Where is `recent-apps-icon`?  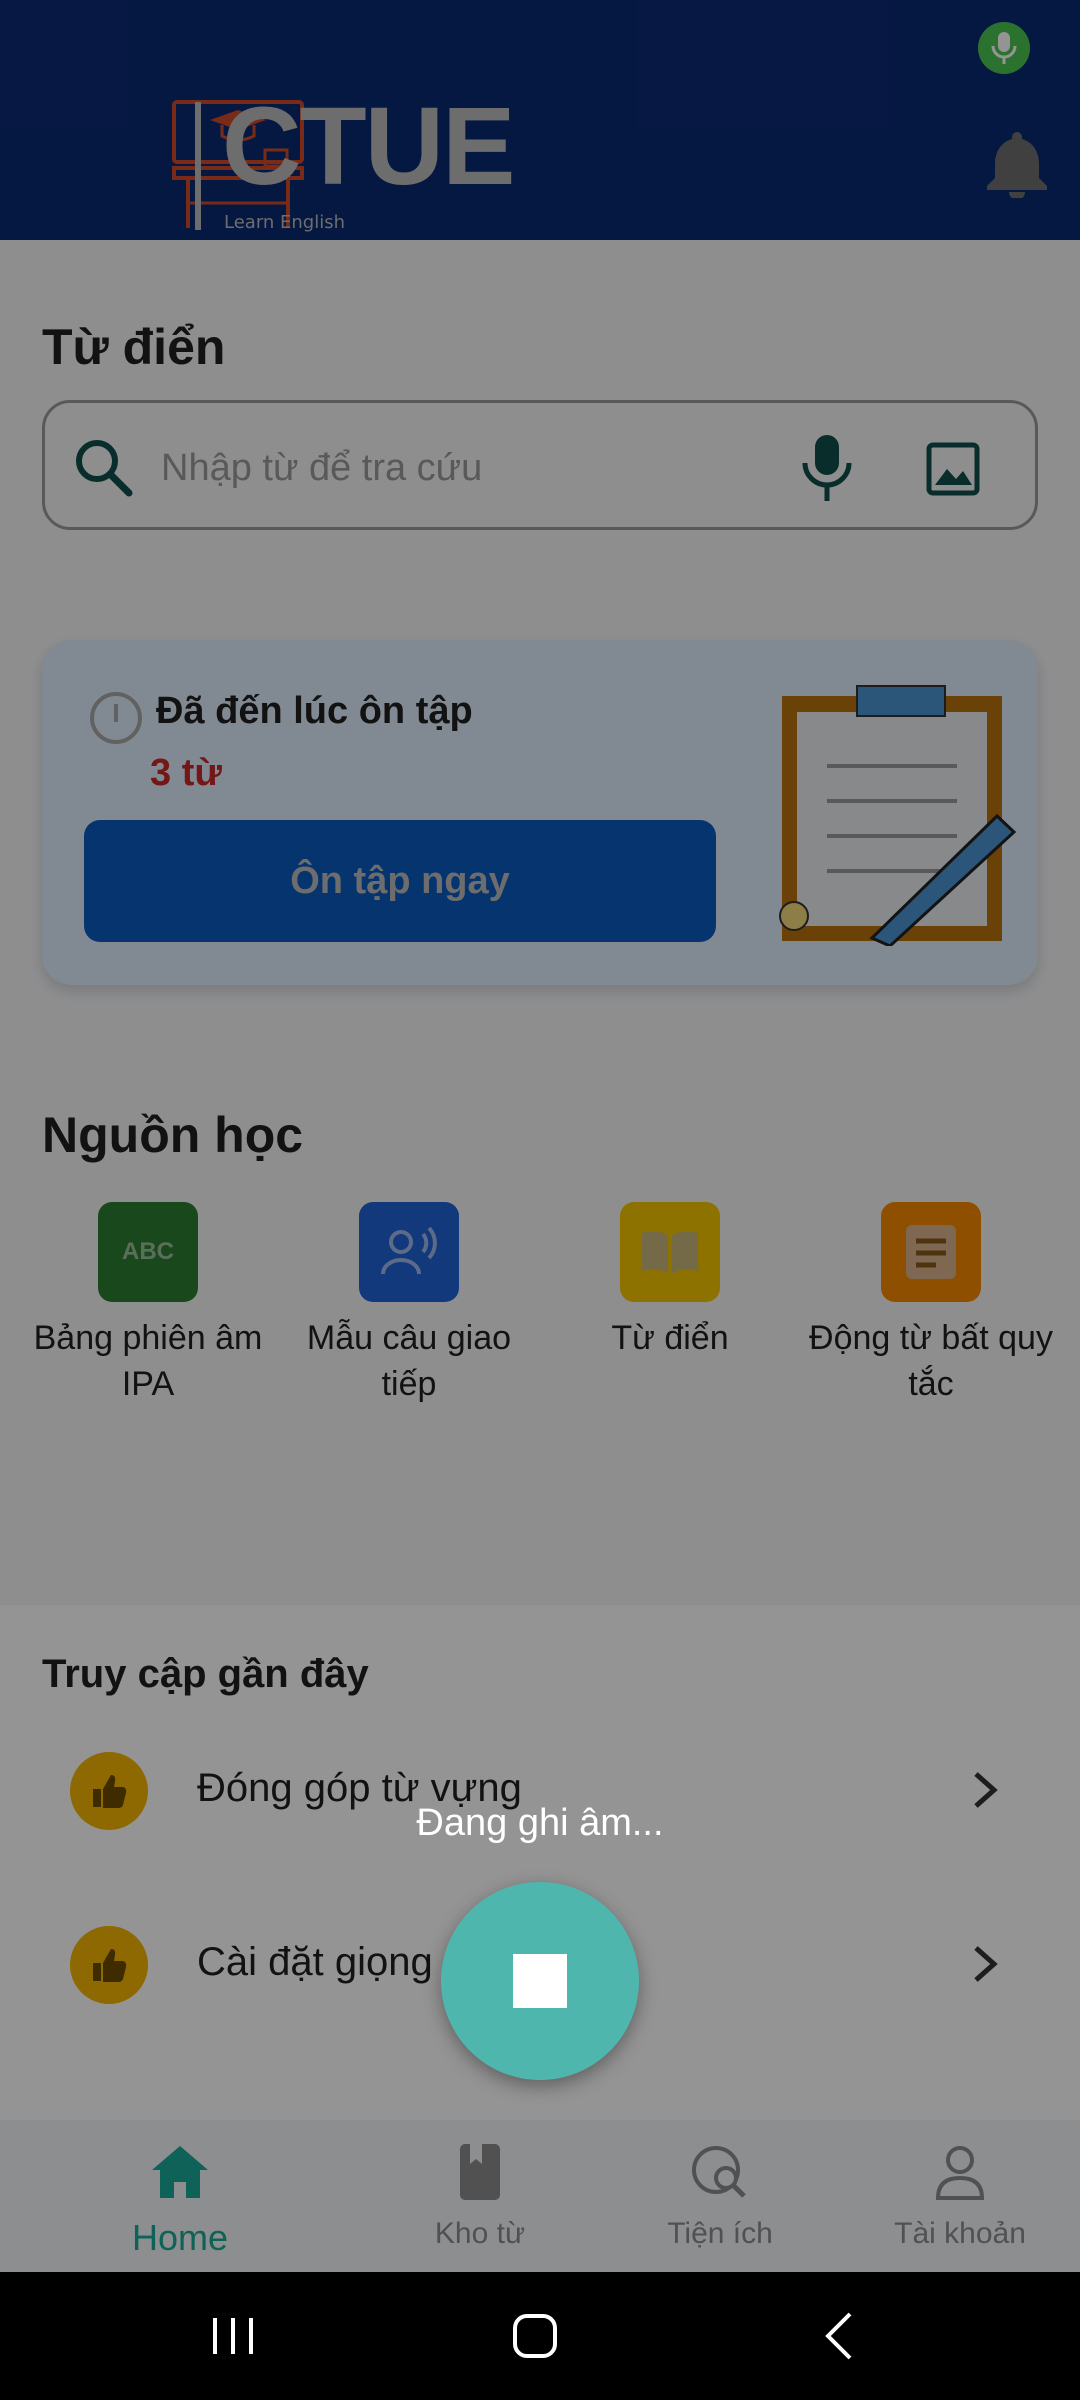
recent-apps-icon is located at coordinates (233, 2336).